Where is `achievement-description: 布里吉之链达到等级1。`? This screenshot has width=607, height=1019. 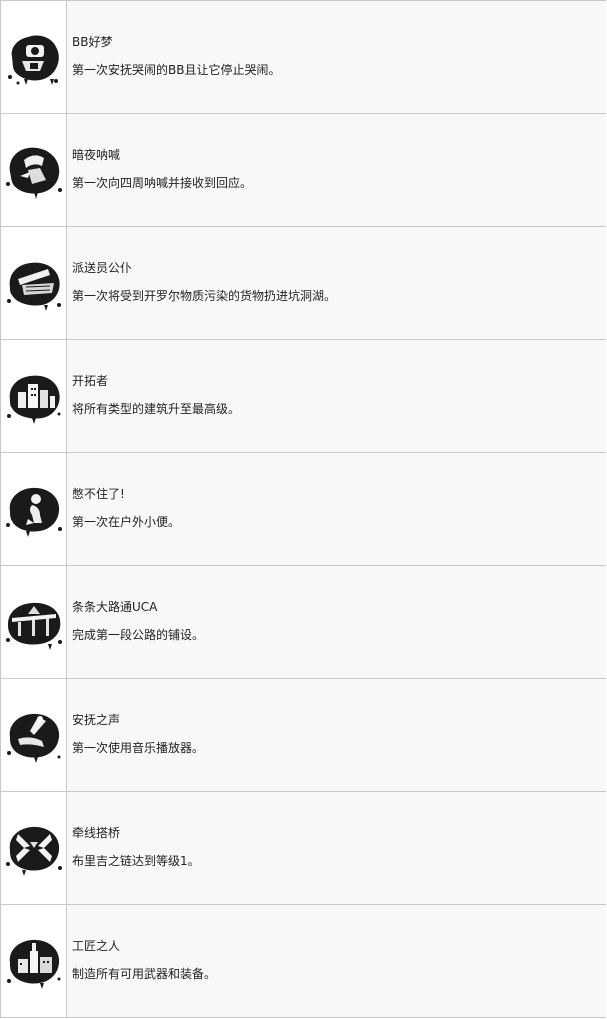
achievement-description: 布里吉之链达到等级1。 is located at coordinates (136, 861).